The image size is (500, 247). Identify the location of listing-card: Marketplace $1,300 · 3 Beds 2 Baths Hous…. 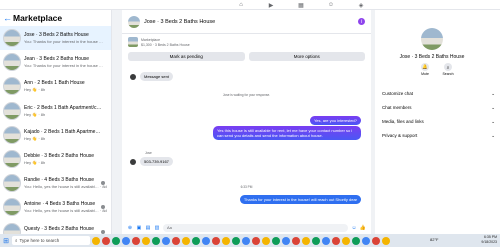
(246, 42).